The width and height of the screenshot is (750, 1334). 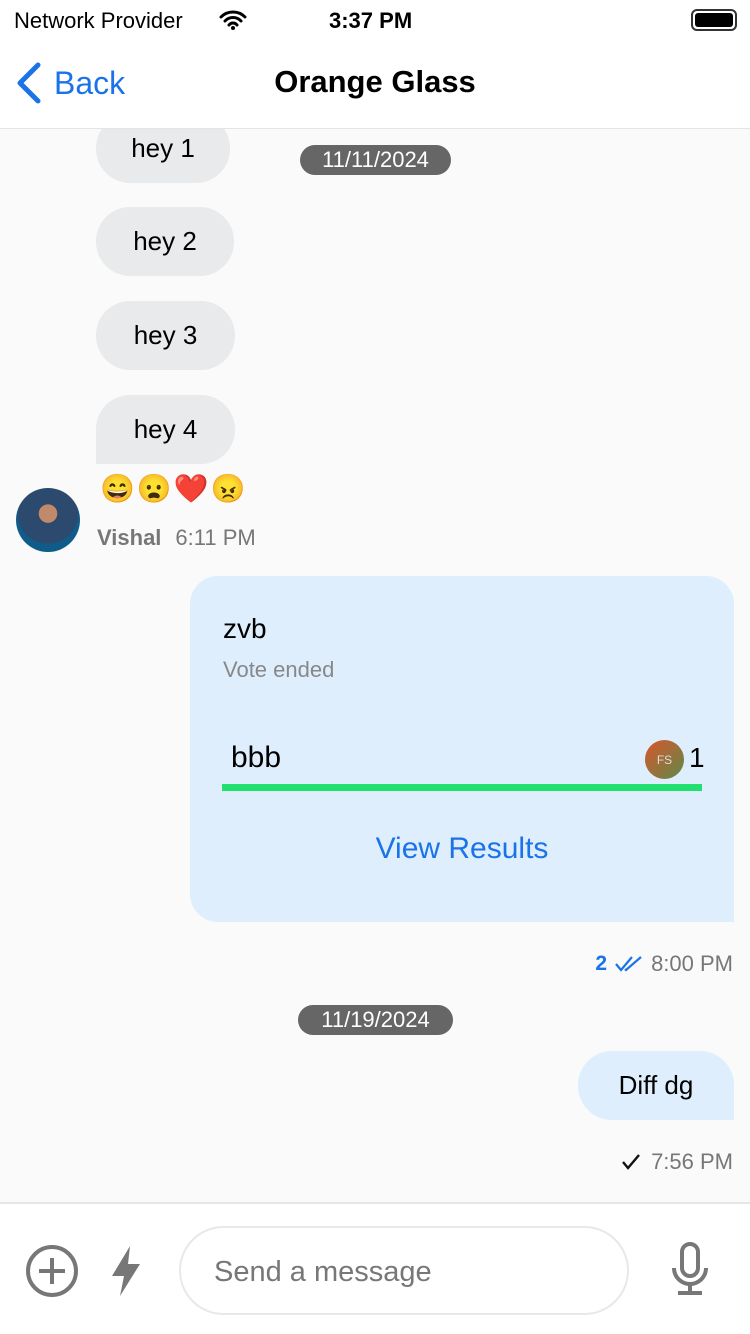 What do you see at coordinates (462, 849) in the screenshot?
I see `view-results-button: View Results` at bounding box center [462, 849].